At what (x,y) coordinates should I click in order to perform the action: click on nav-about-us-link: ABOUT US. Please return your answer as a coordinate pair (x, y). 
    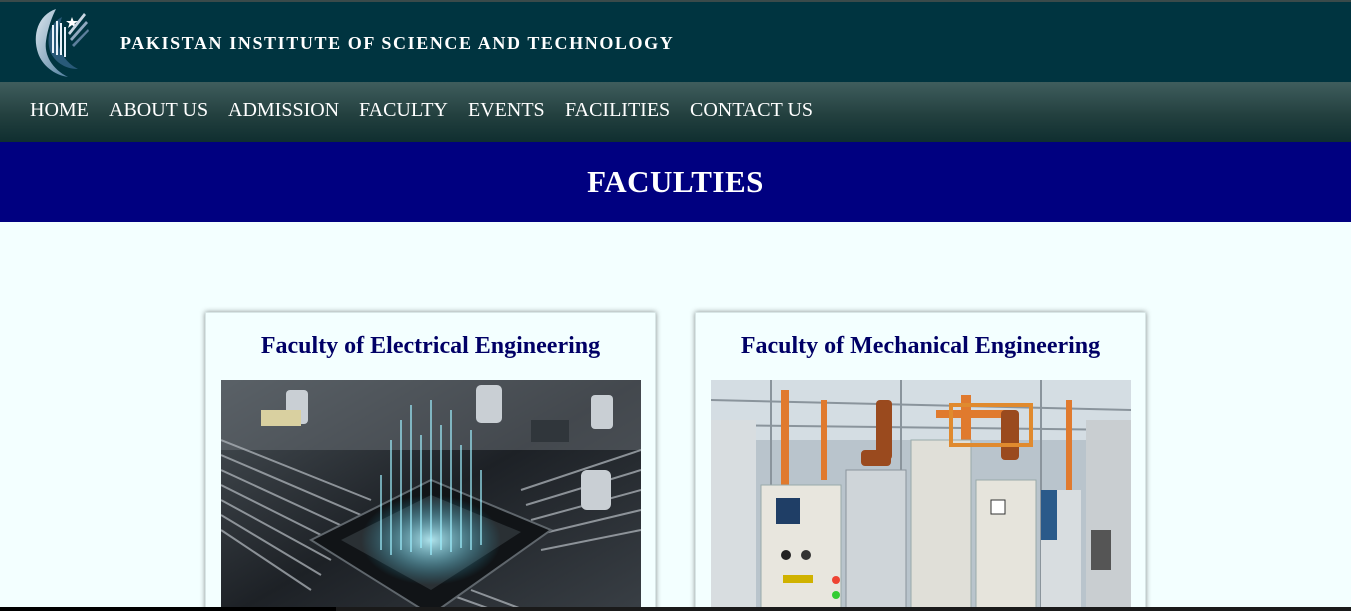
    Looking at the image, I should click on (158, 110).